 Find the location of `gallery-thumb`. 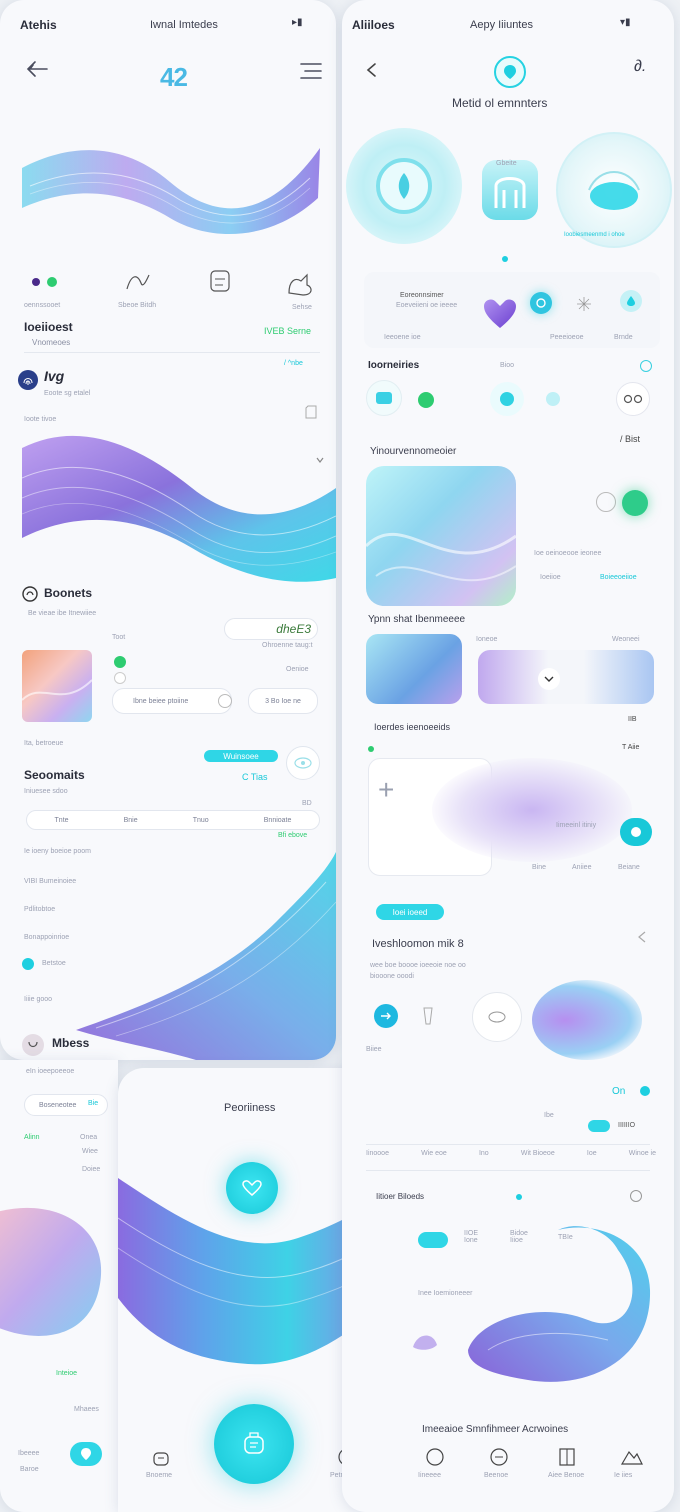

gallery-thumb is located at coordinates (414, 669).